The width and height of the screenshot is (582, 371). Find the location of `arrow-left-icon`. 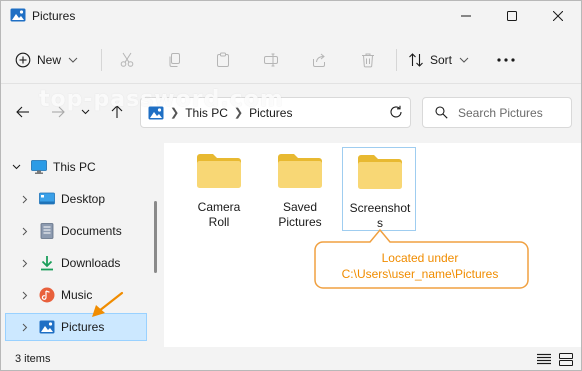

arrow-left-icon is located at coordinates (22, 112).